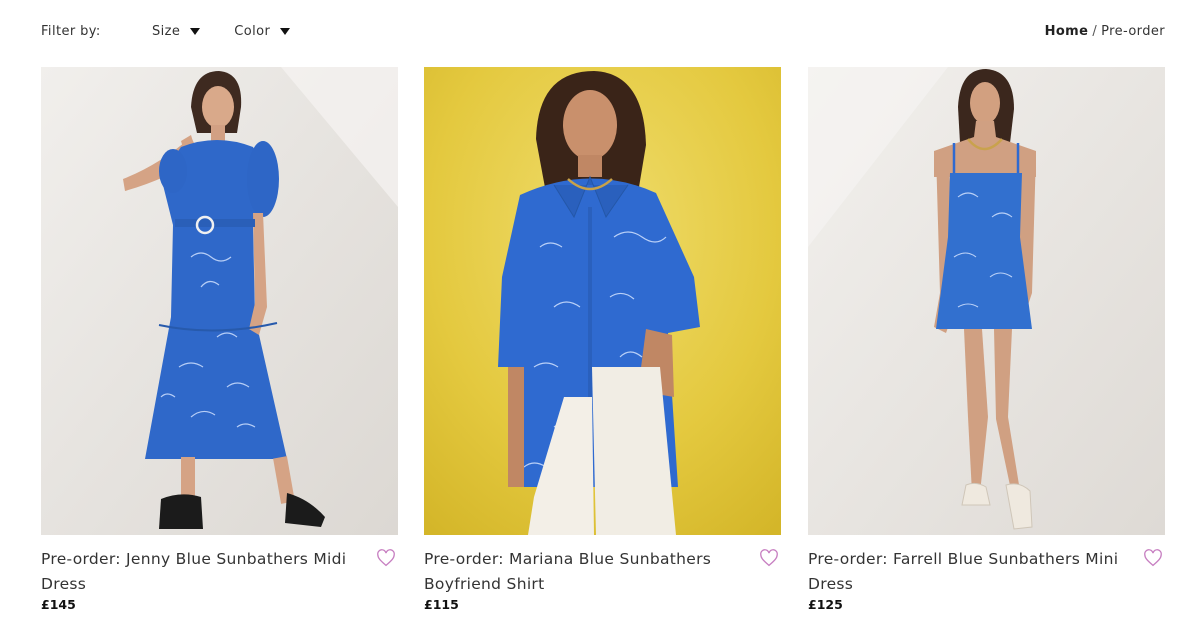 The height and width of the screenshot is (635, 1200). Describe the element at coordinates (58, 604) in the screenshot. I see `product-price: £145` at that location.